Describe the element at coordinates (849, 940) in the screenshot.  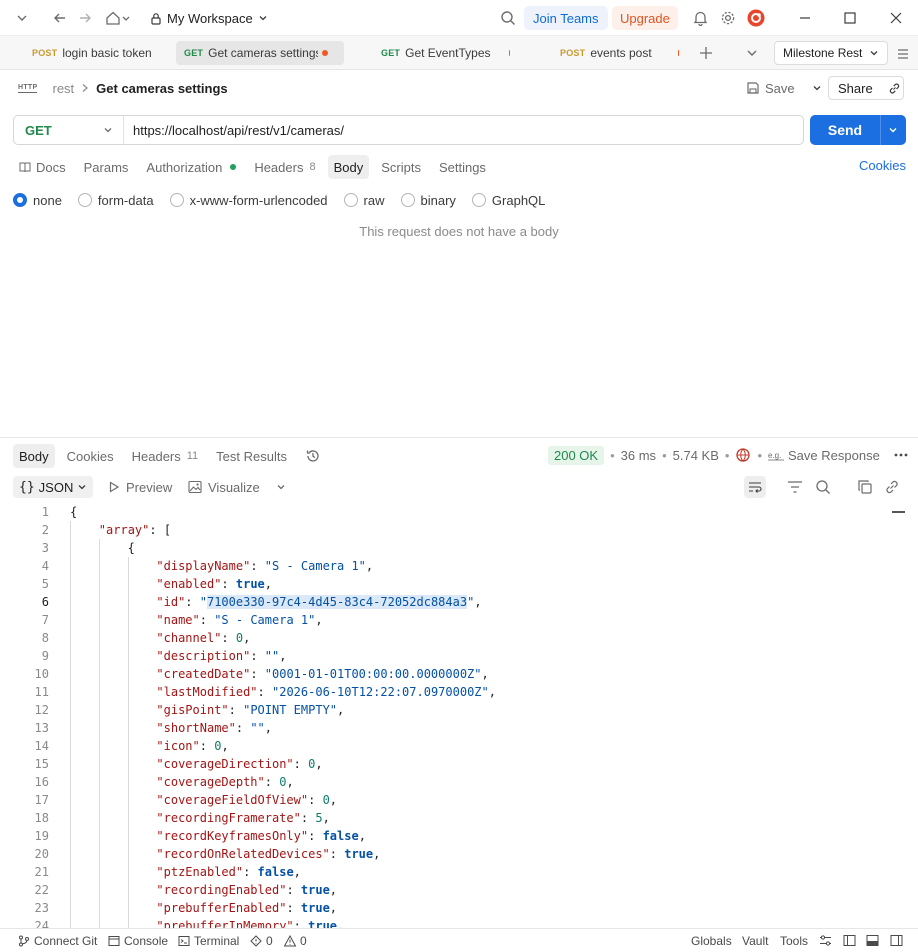
I see `layout-left-pane-icon` at that location.